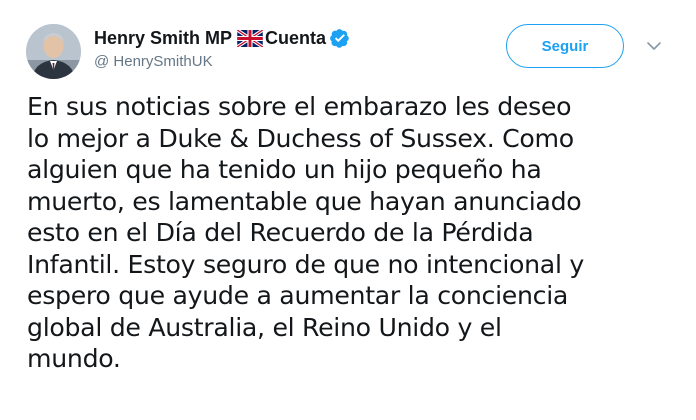 This screenshot has width=696, height=420. I want to click on tweet-text-line: alguien que ha tenido un hijo pequeño ha, so click(284, 169).